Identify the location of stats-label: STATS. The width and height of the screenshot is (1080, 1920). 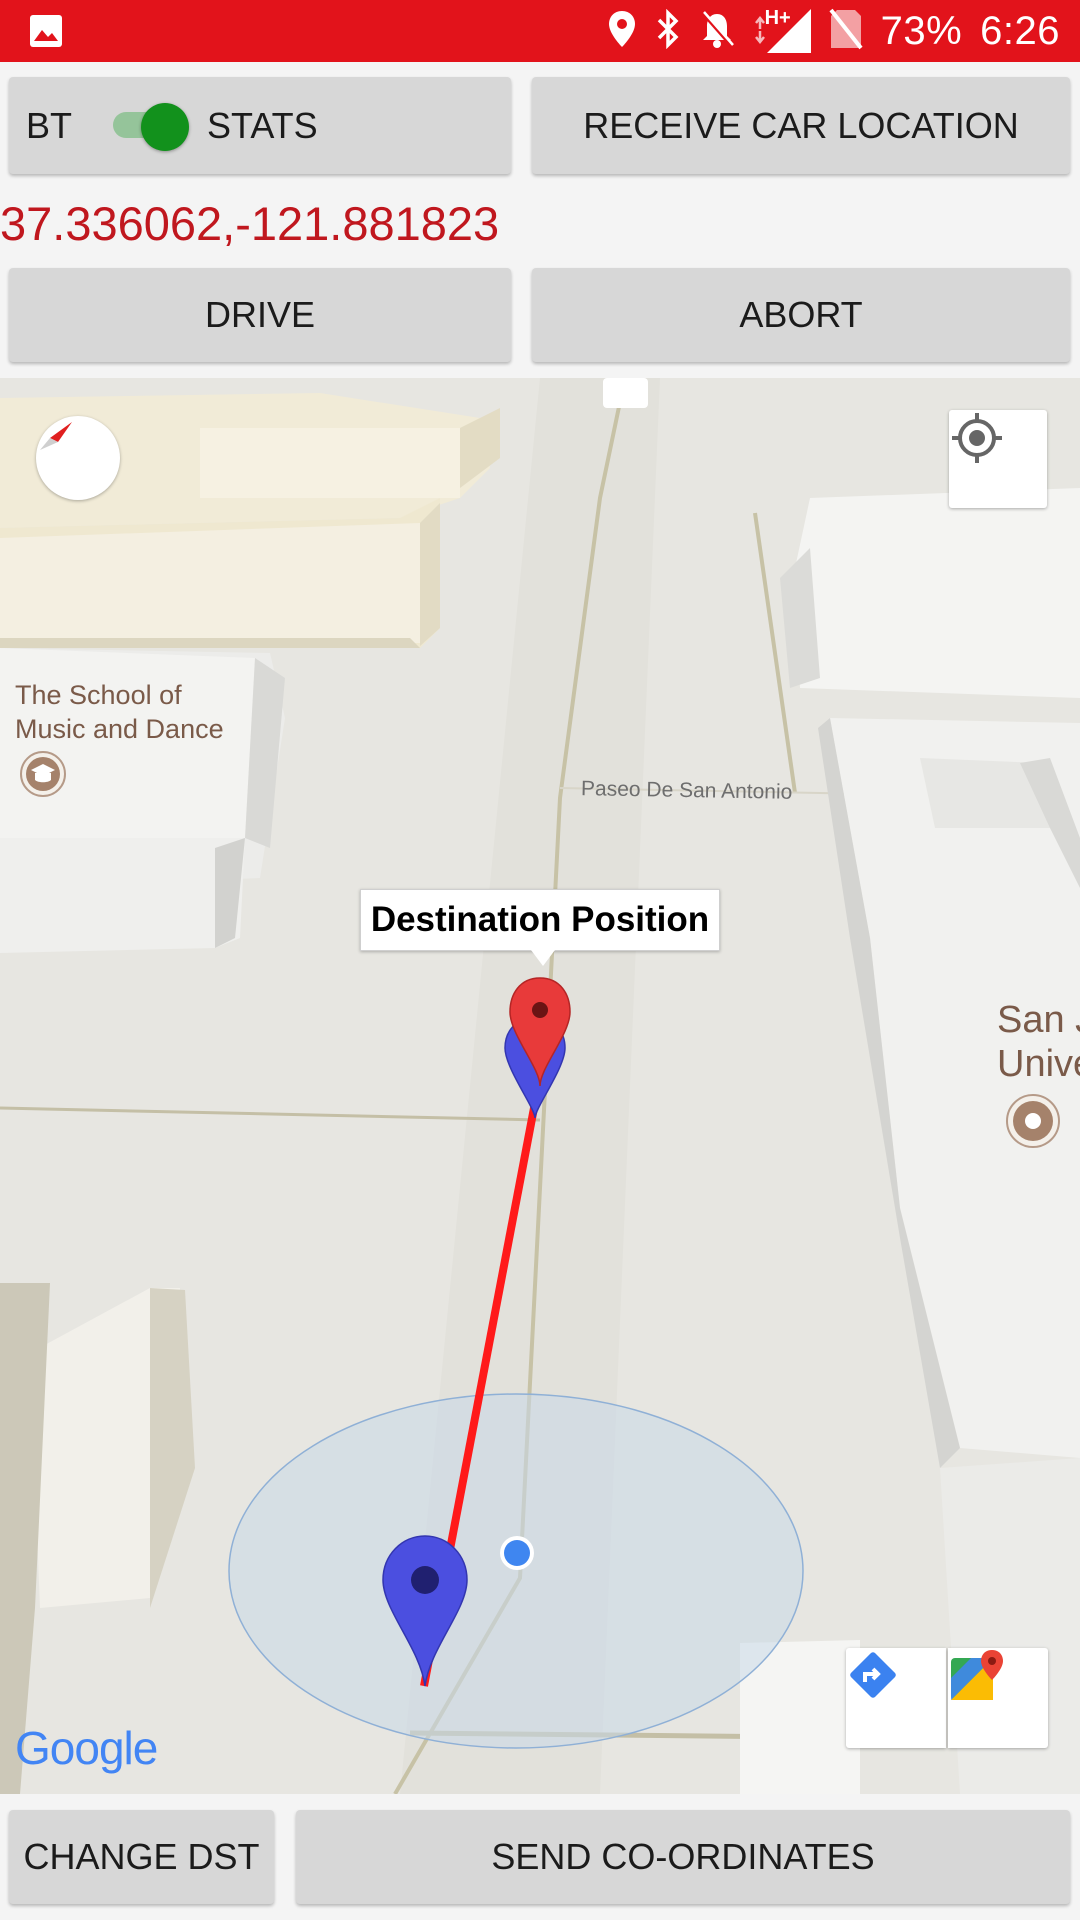
(262, 125).